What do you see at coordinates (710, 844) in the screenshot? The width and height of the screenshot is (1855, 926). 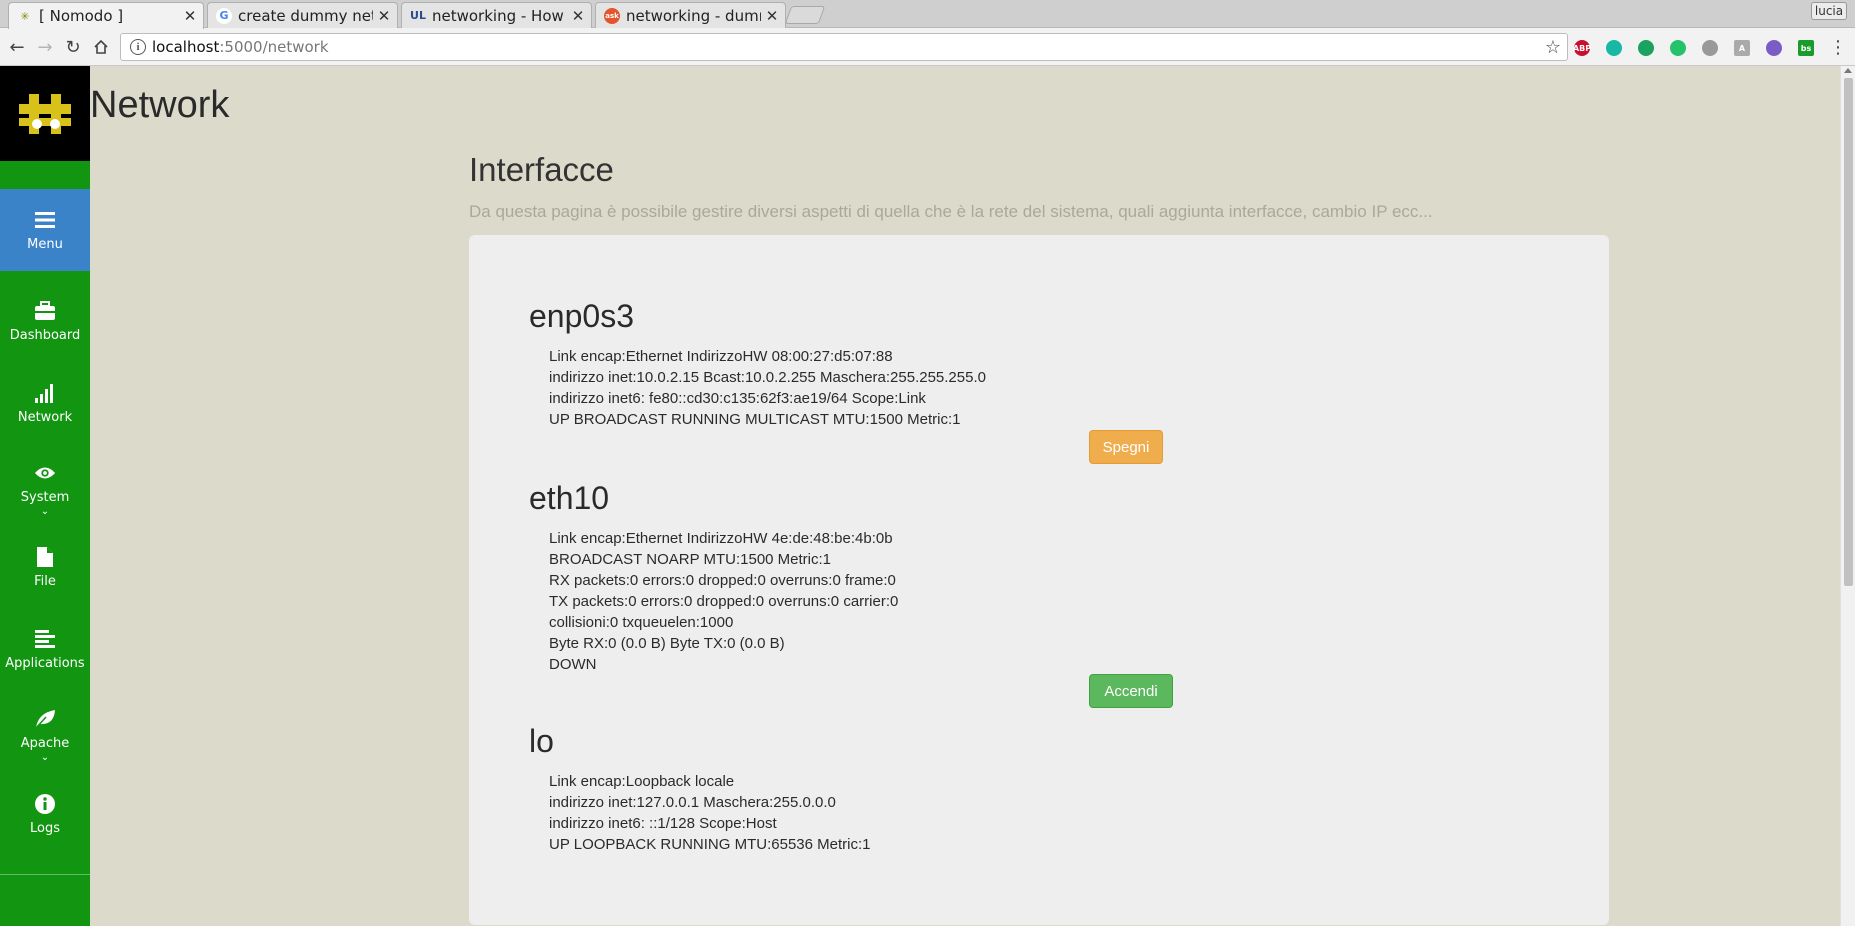 I see `interface-detail-line: UP LOOPBACK RUNNING MTU:65536 Metric:1` at bounding box center [710, 844].